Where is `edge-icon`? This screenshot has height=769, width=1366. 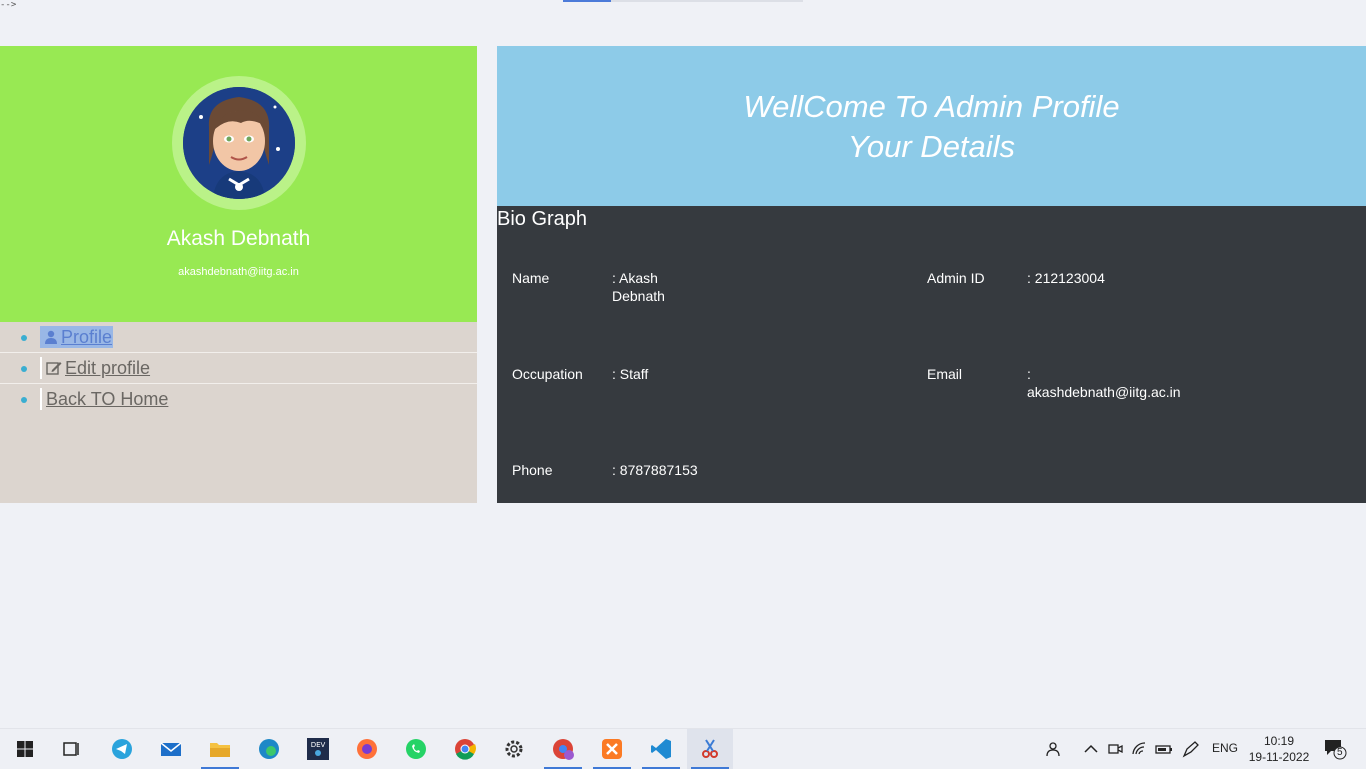
edge-icon is located at coordinates (269, 749).